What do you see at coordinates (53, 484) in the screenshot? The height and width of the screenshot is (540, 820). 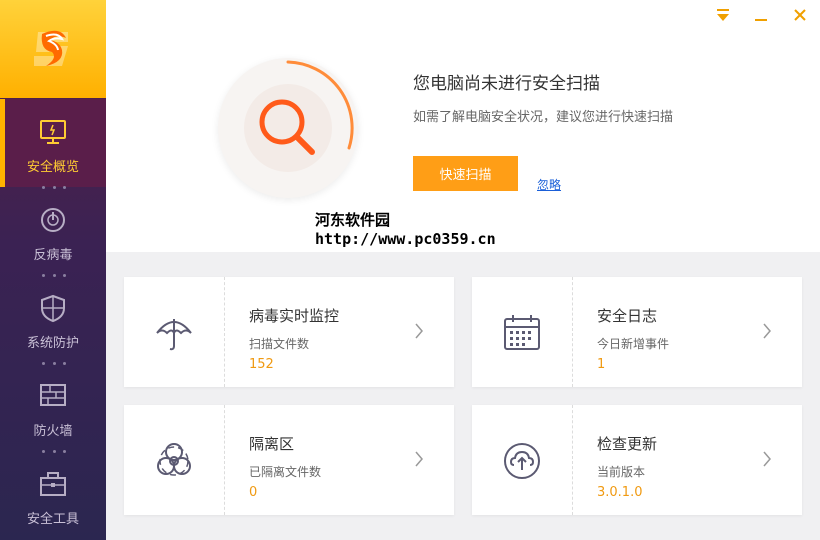 I see `toolbox-icon` at bounding box center [53, 484].